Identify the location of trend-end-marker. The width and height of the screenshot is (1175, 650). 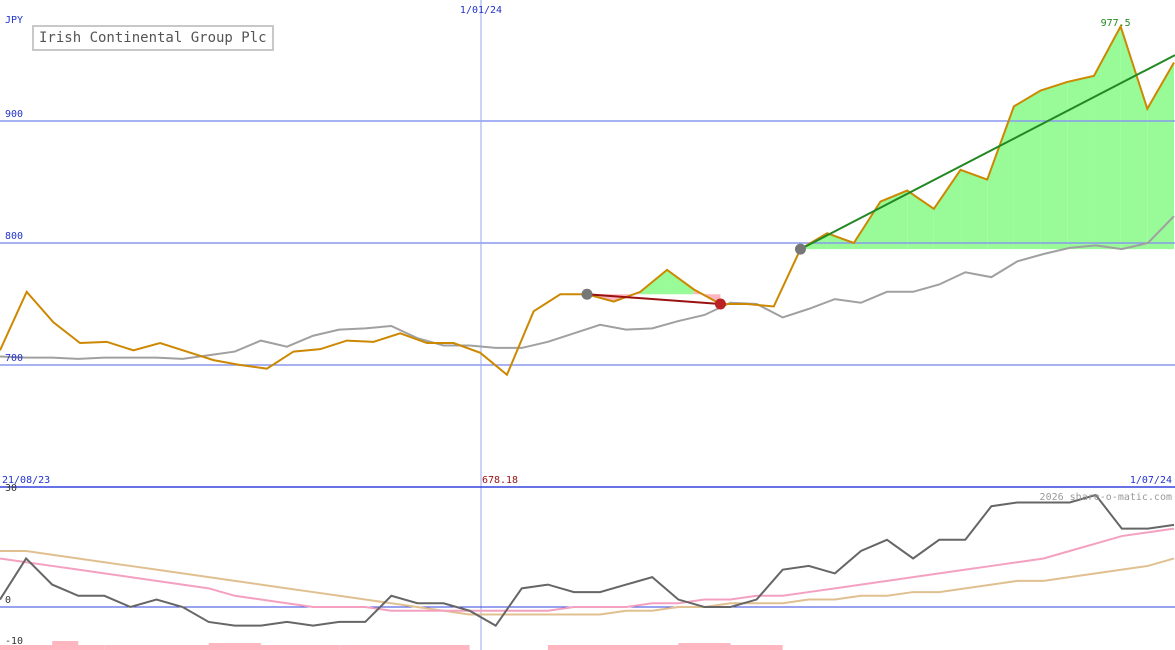
(720, 304).